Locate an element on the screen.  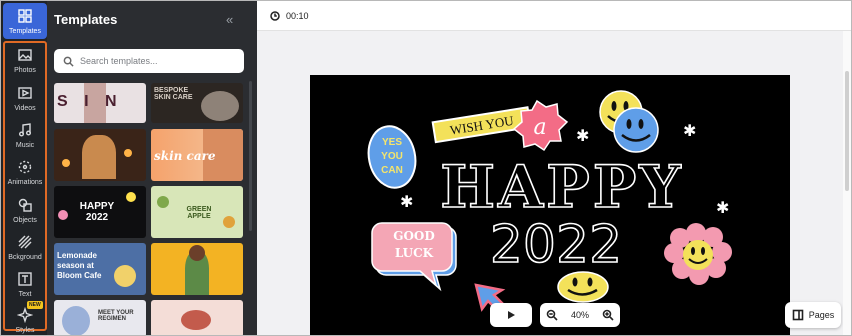
pages-label: Pages is located at coordinates (821, 315).